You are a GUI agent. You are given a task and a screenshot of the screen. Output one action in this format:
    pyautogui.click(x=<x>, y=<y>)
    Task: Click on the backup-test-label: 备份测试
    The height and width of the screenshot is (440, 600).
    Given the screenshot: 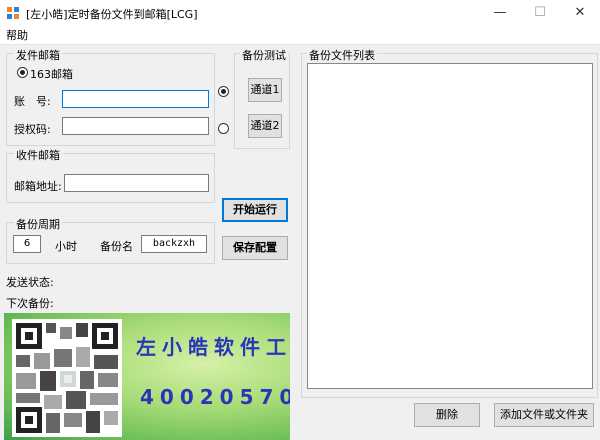 What is the action you would take?
    pyautogui.click(x=264, y=55)
    